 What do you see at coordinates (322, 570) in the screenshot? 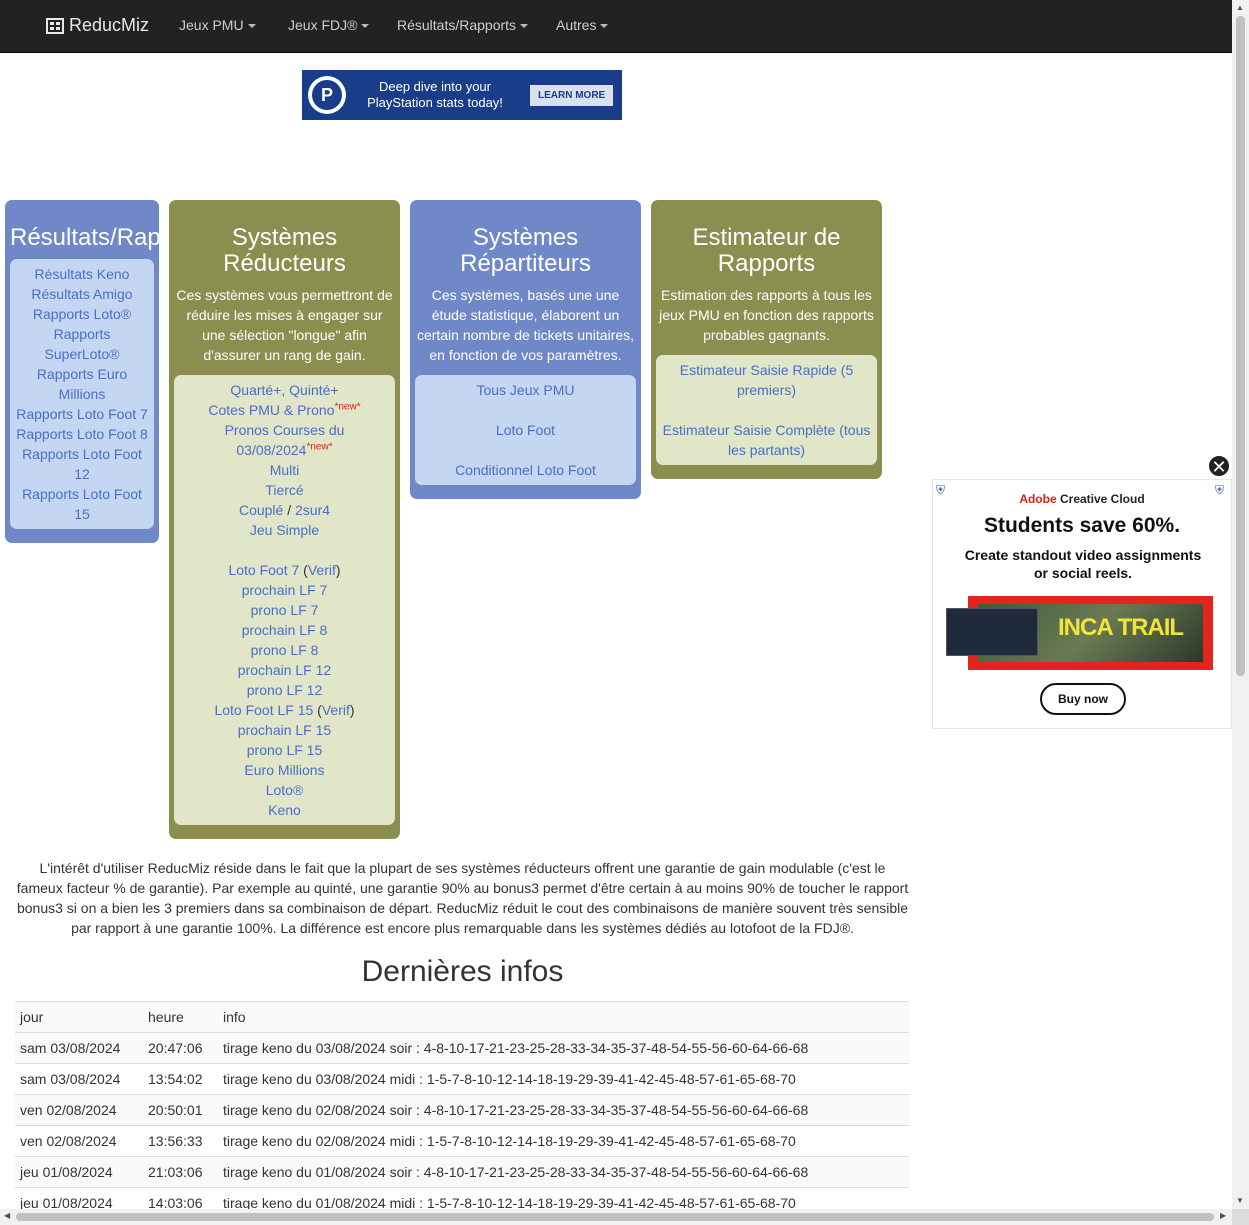
I see `link-verif-lf7: Verif` at bounding box center [322, 570].